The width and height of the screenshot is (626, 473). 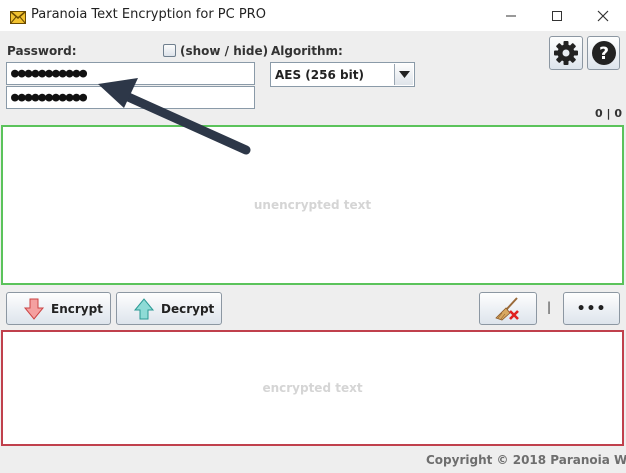 I want to click on algorithm-select: AES (256 bit), so click(x=342, y=74).